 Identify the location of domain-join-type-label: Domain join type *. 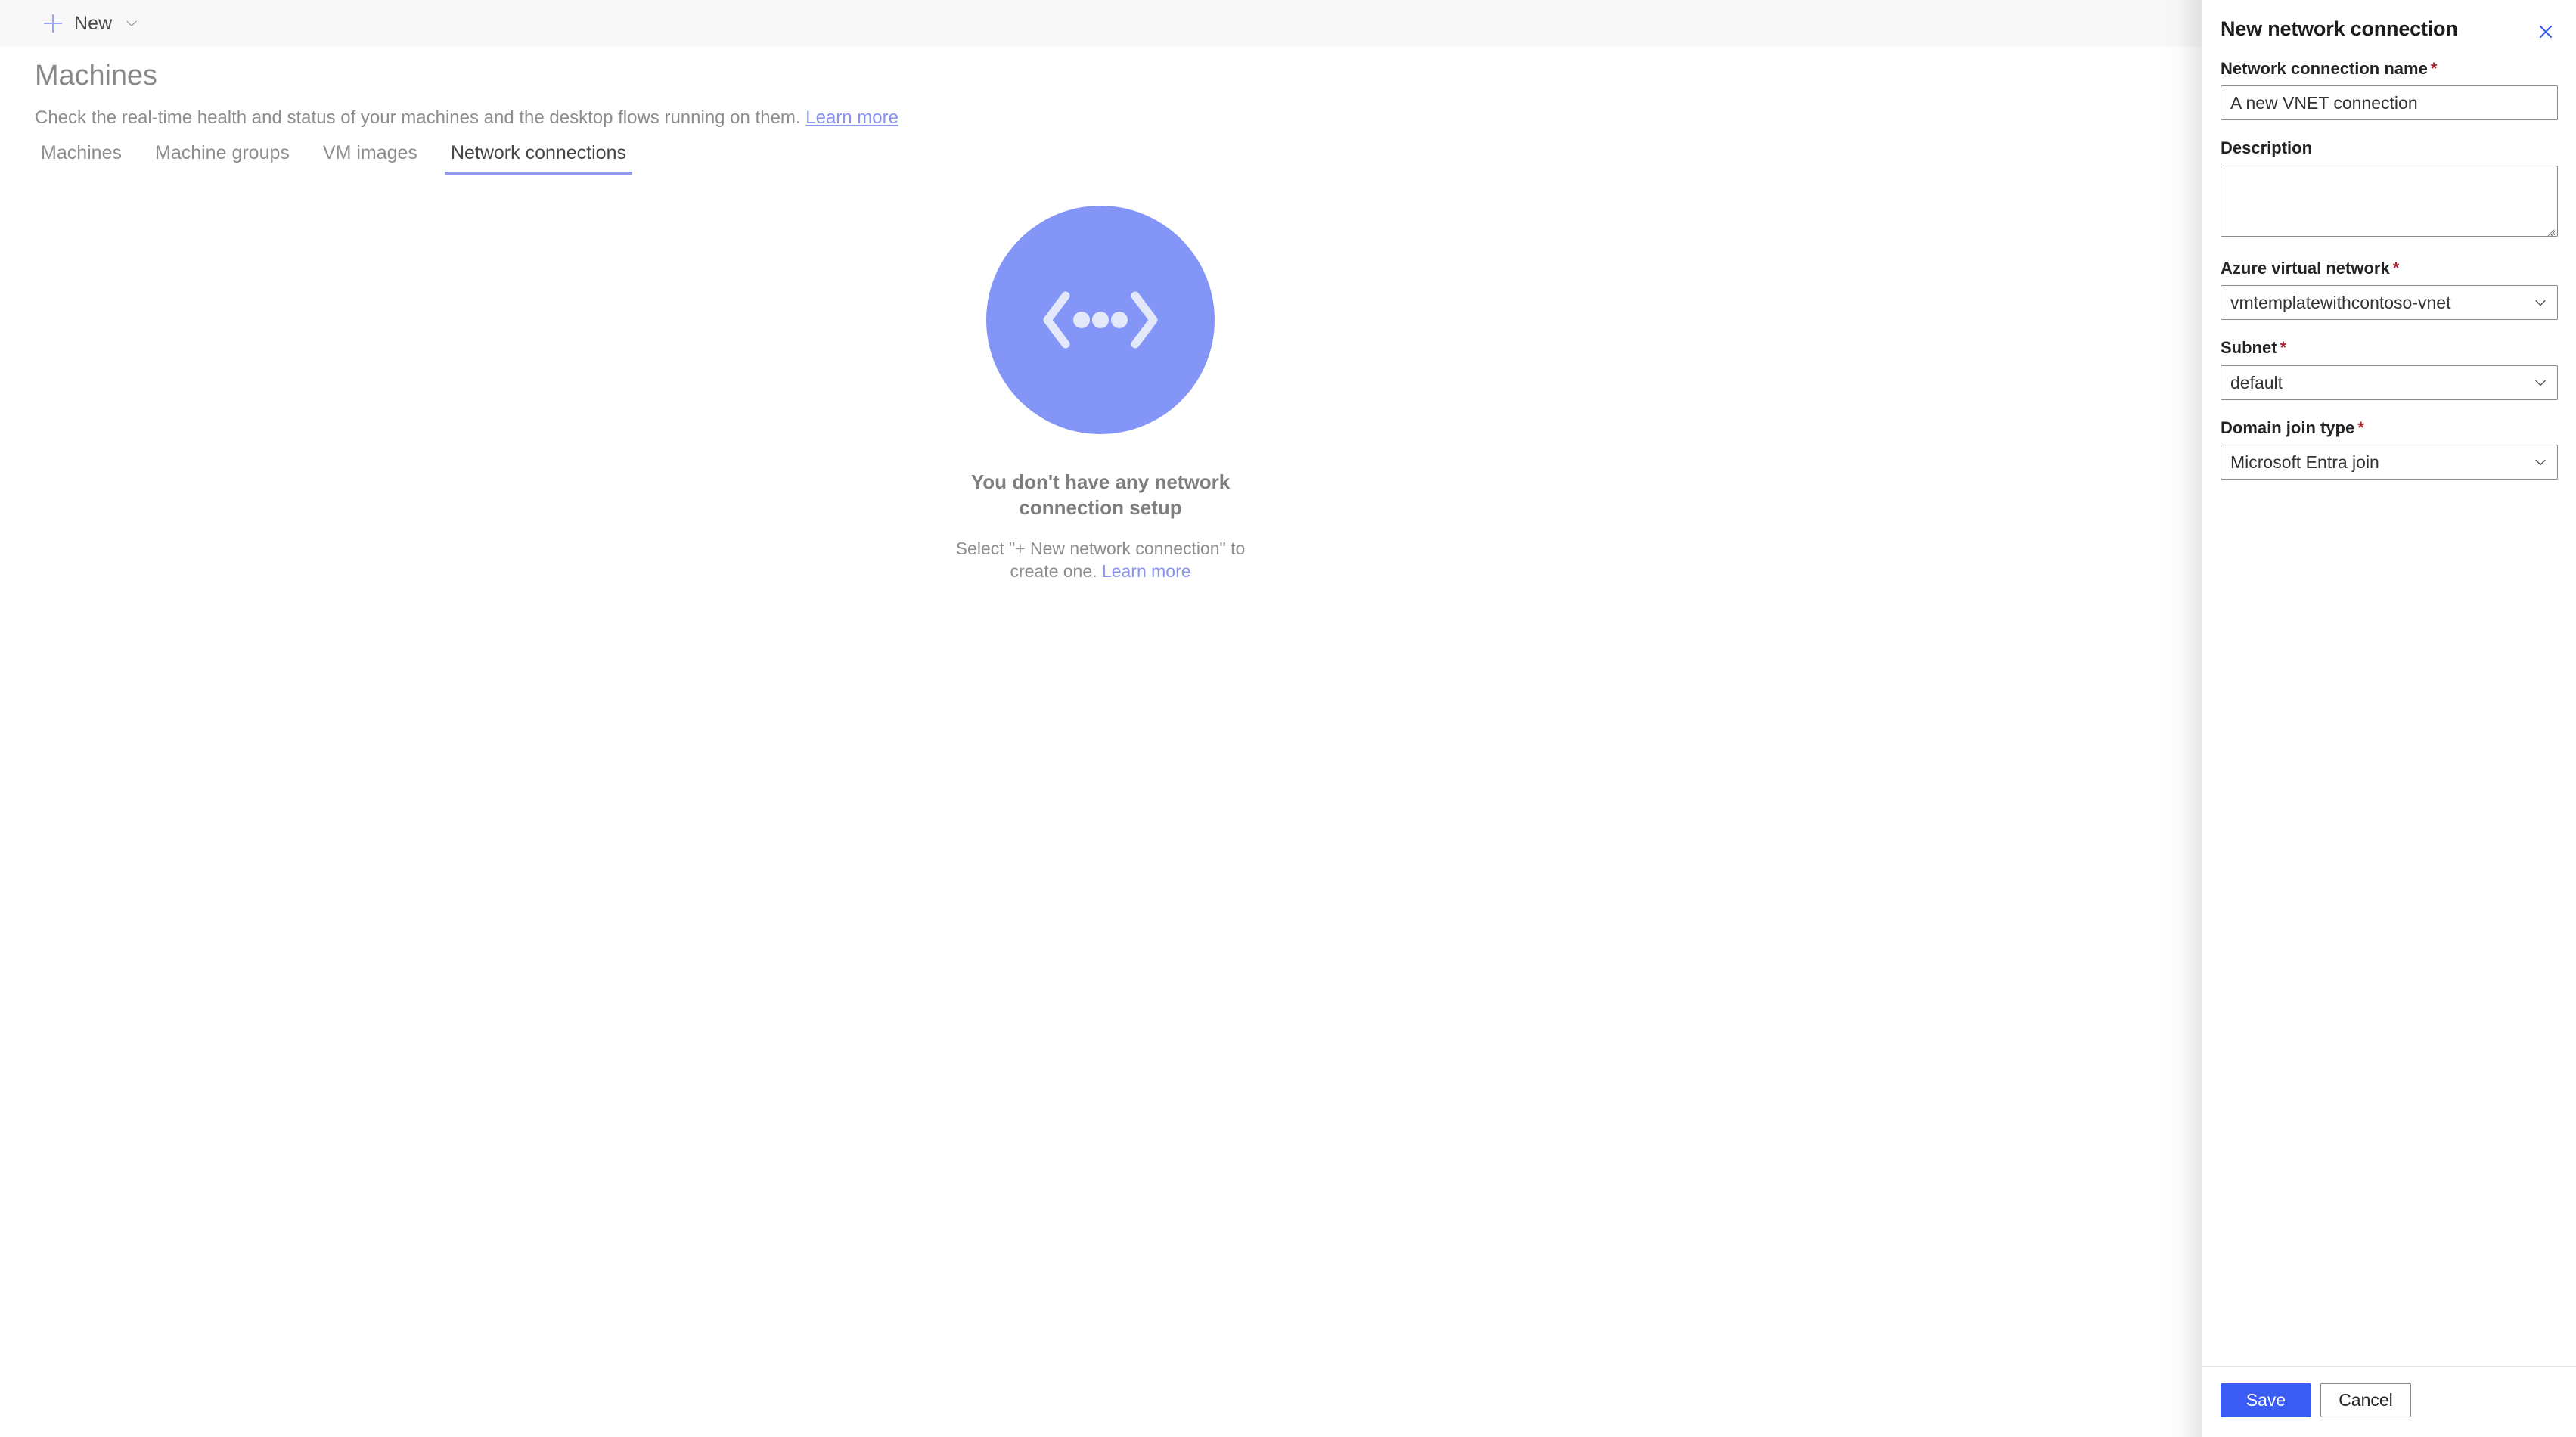
(2389, 428).